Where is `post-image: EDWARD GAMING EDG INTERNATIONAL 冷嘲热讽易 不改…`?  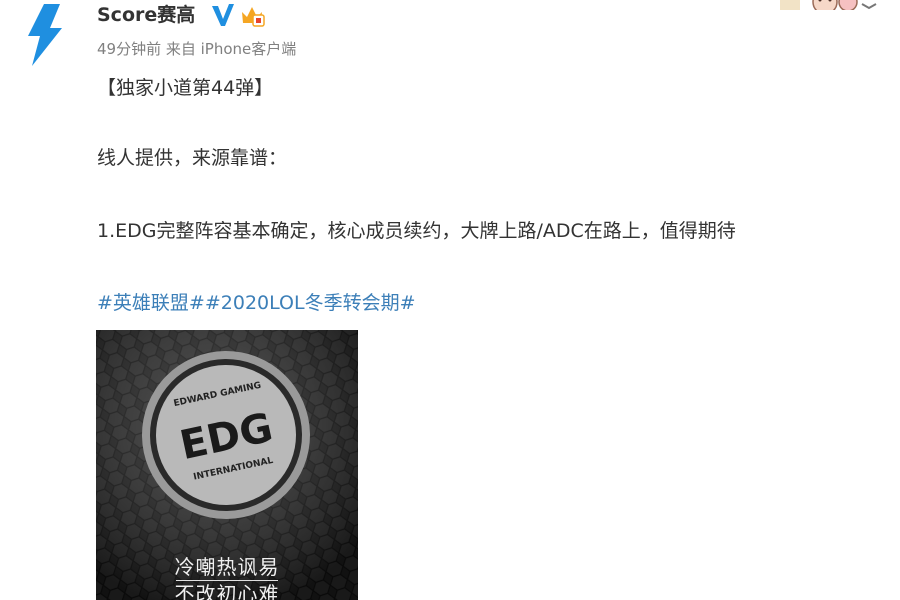
post-image: EDWARD GAMING EDG INTERNATIONAL 冷嘲热讽易 不改… is located at coordinates (227, 465).